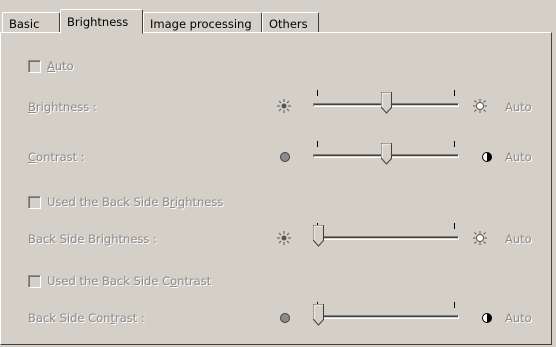  I want to click on back-brightness-slider, so click(386, 238).